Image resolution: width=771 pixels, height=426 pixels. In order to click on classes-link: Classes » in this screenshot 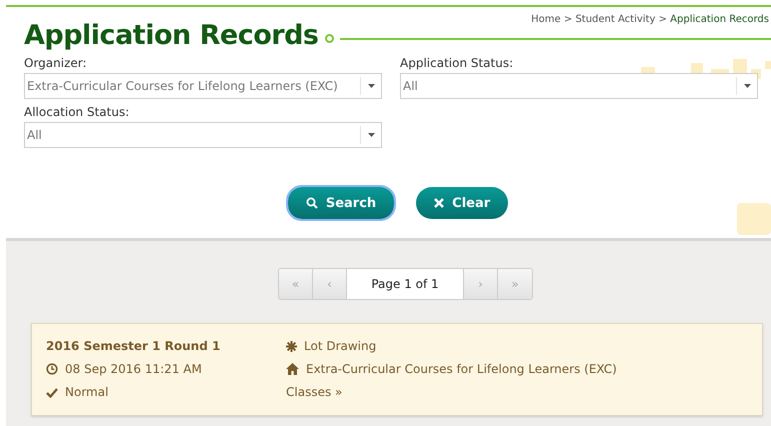, I will do `click(314, 393)`.